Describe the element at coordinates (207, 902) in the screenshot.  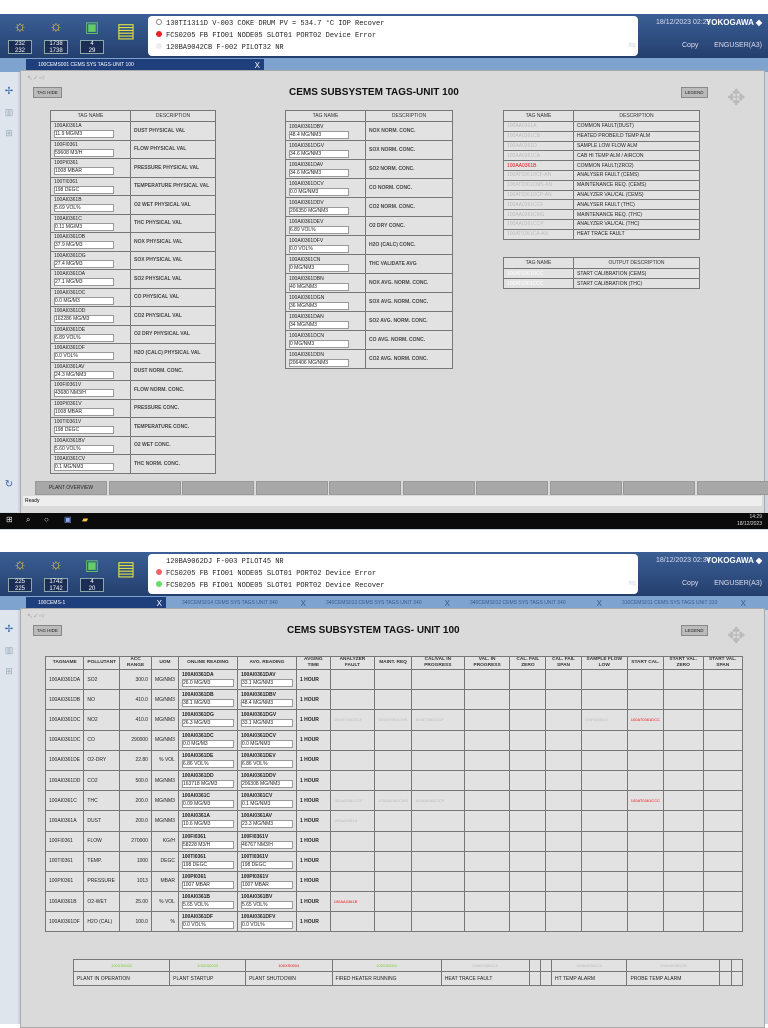
I see `online-reading-cell: 100AI0361B5.65 VOL%` at that location.